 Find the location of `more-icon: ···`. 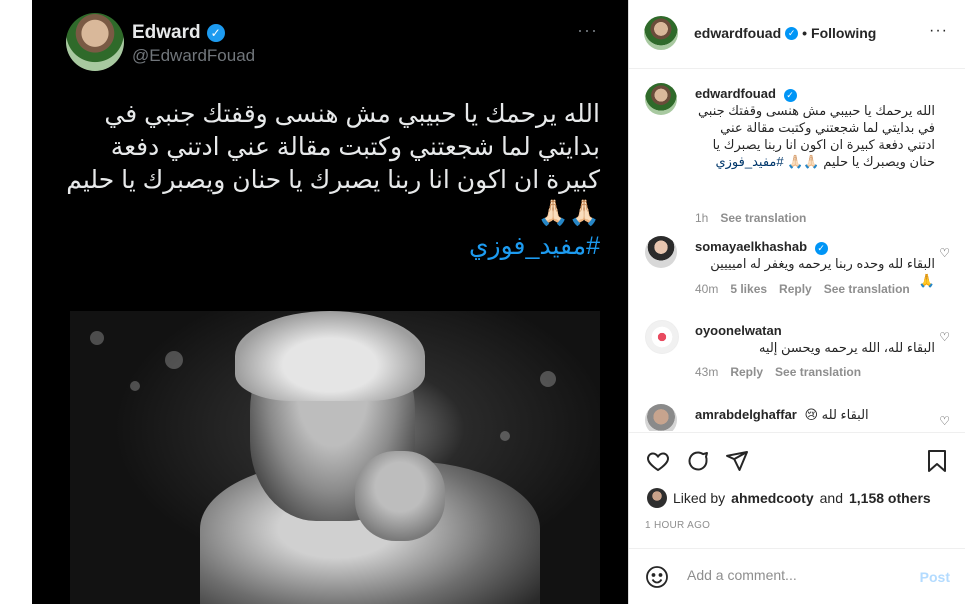

more-icon: ··· is located at coordinates (938, 31).